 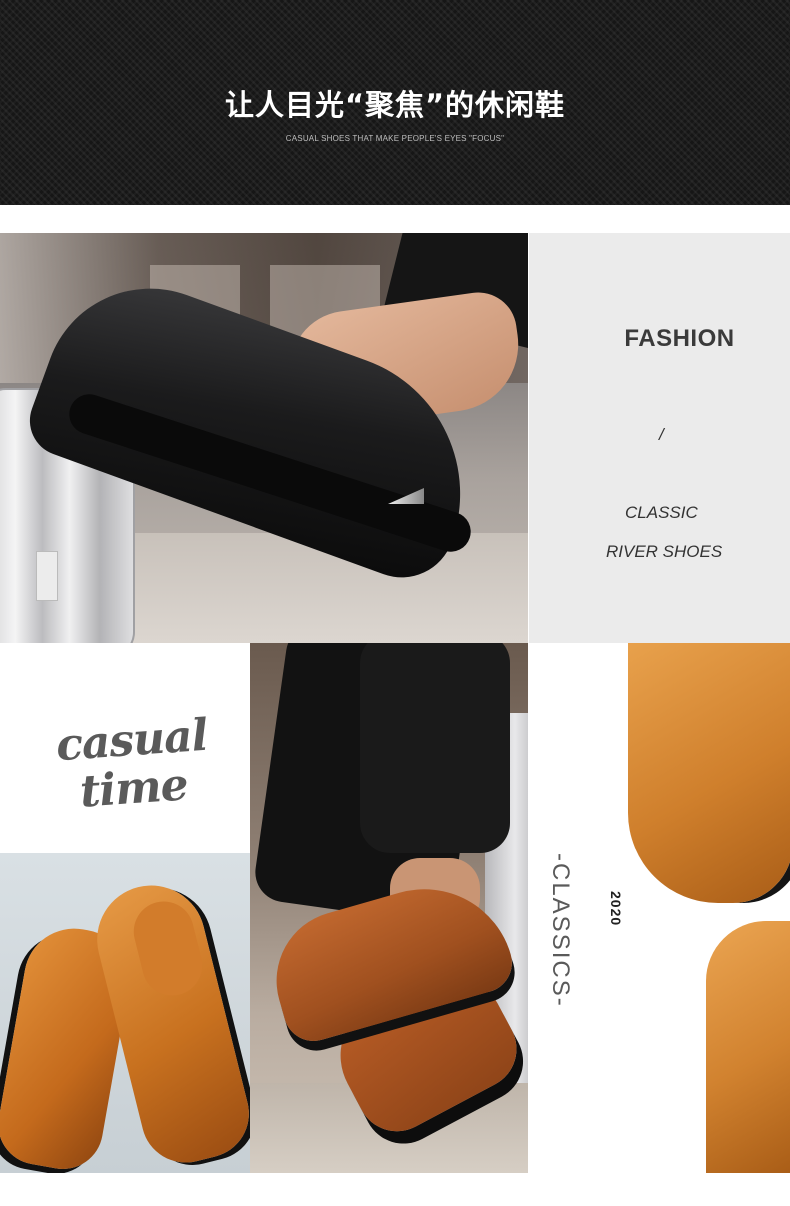 I want to click on black-trousers, so click(x=435, y=748).